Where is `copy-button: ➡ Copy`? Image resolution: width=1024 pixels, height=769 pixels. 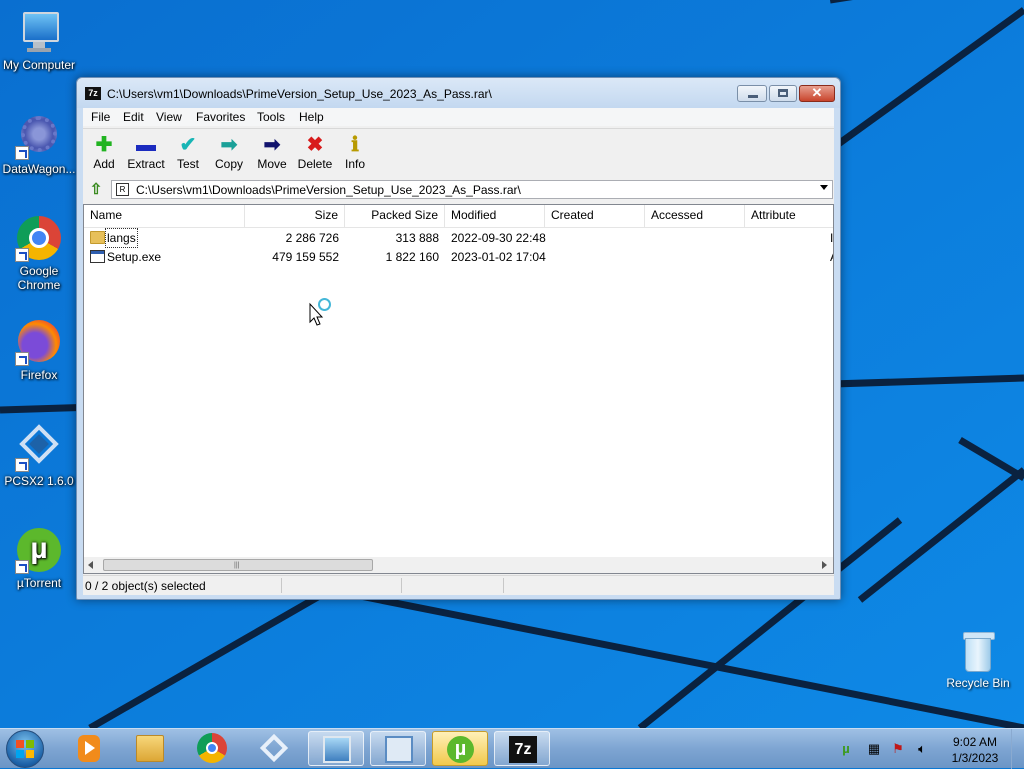 copy-button: ➡ Copy is located at coordinates (229, 152).